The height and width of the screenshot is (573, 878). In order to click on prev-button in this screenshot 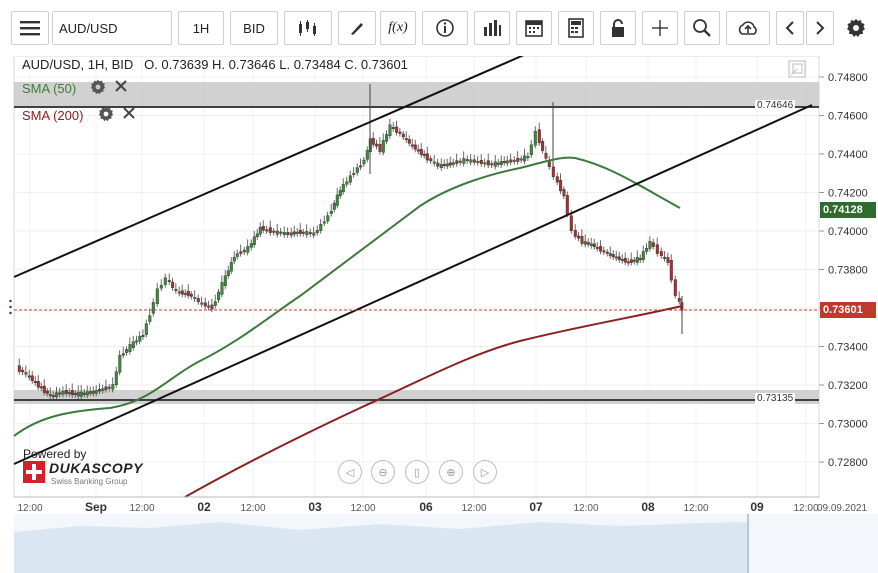, I will do `click(790, 28)`.